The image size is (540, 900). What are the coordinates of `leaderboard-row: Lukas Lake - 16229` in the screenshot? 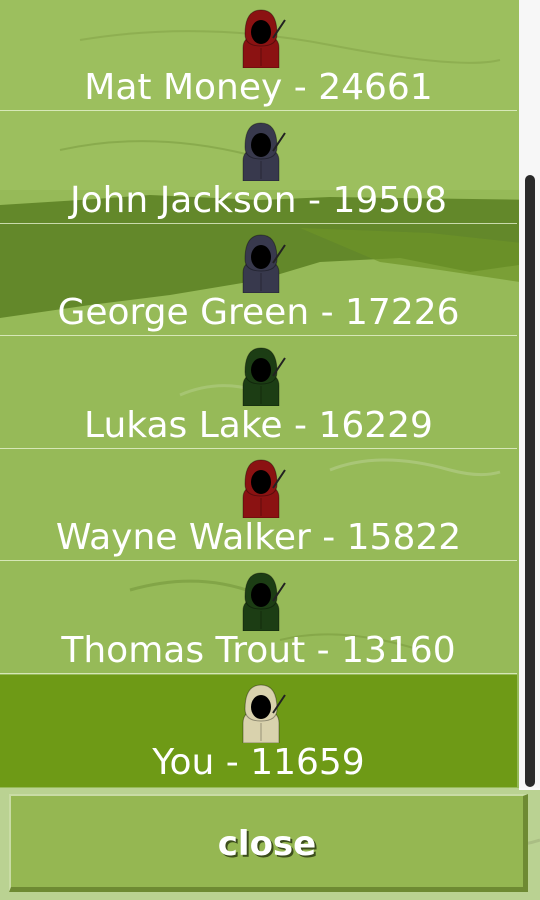 It's located at (258, 393).